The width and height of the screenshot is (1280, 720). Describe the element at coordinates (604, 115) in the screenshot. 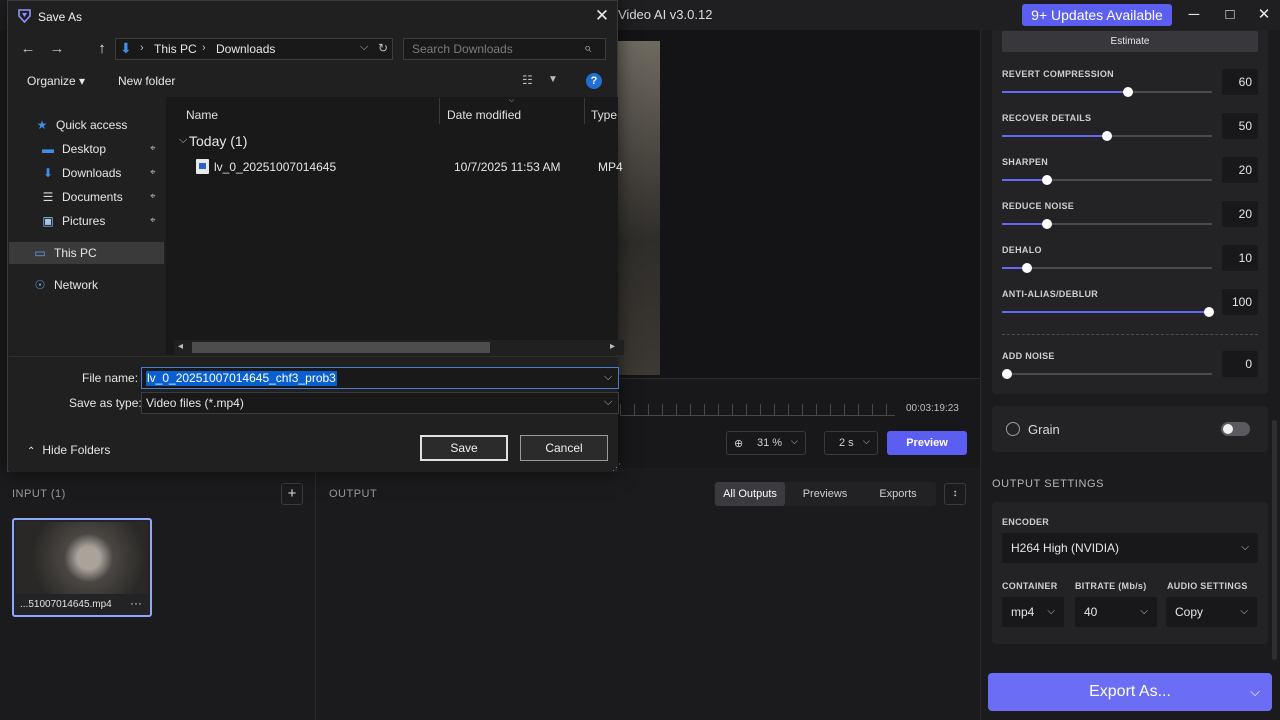

I see `column-header-type: Type` at that location.